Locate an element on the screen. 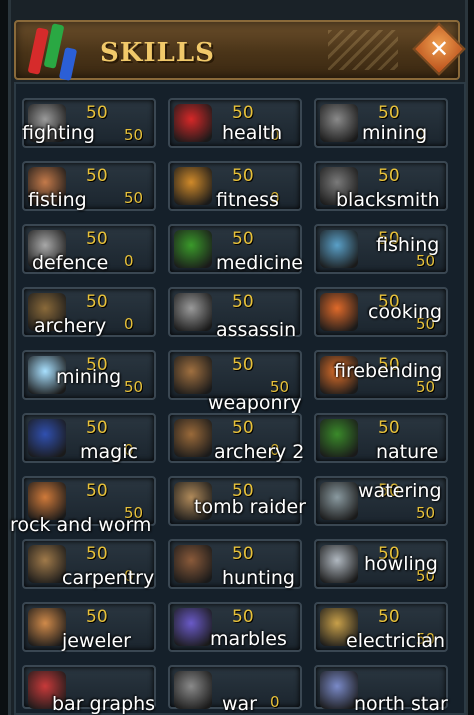 The width and height of the screenshot is (474, 715). skill-slot-carpentry: 50 0 carpentry is located at coordinates (89, 564).